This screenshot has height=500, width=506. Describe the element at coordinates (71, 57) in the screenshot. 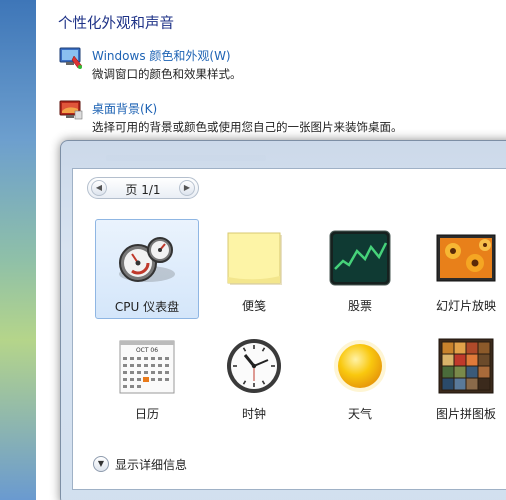

I see `color-appearance-icon` at that location.